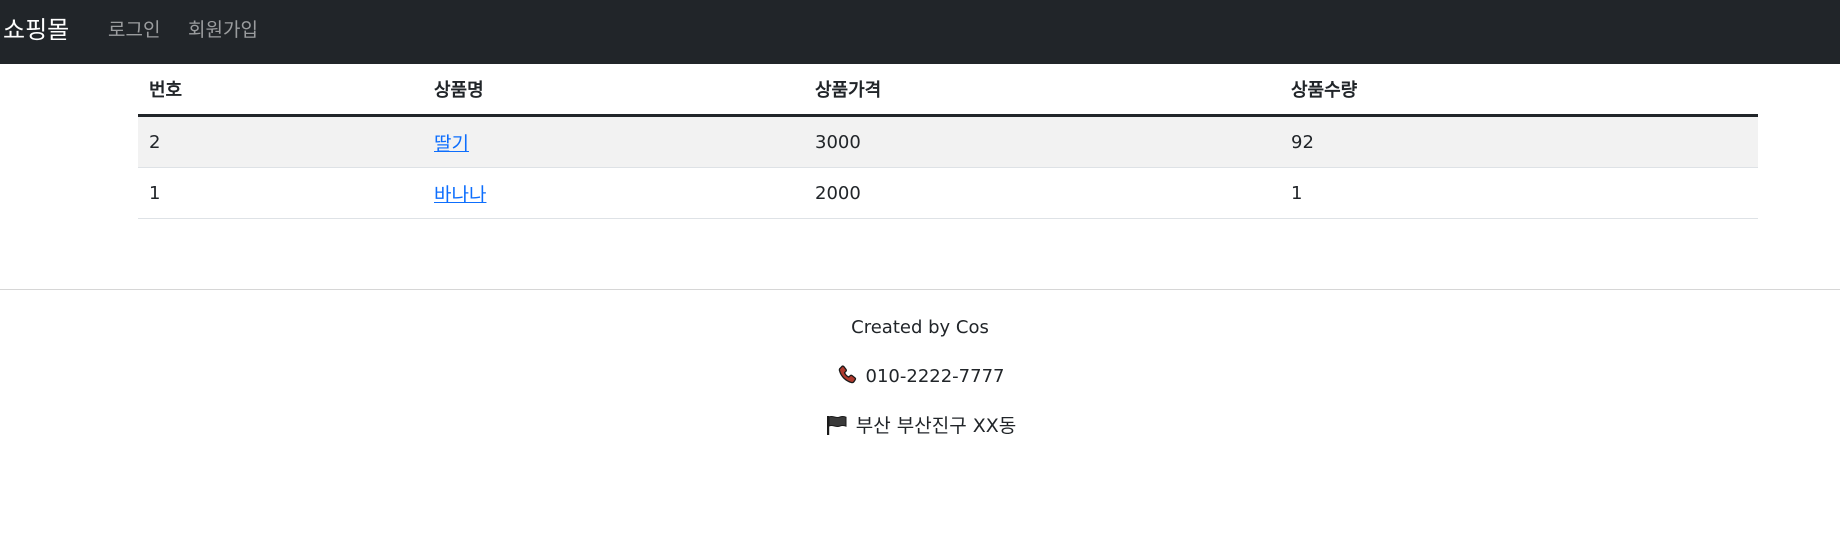 The height and width of the screenshot is (537, 1840). Describe the element at coordinates (613, 141) in the screenshot. I see `cell-product-name: 딸기` at that location.